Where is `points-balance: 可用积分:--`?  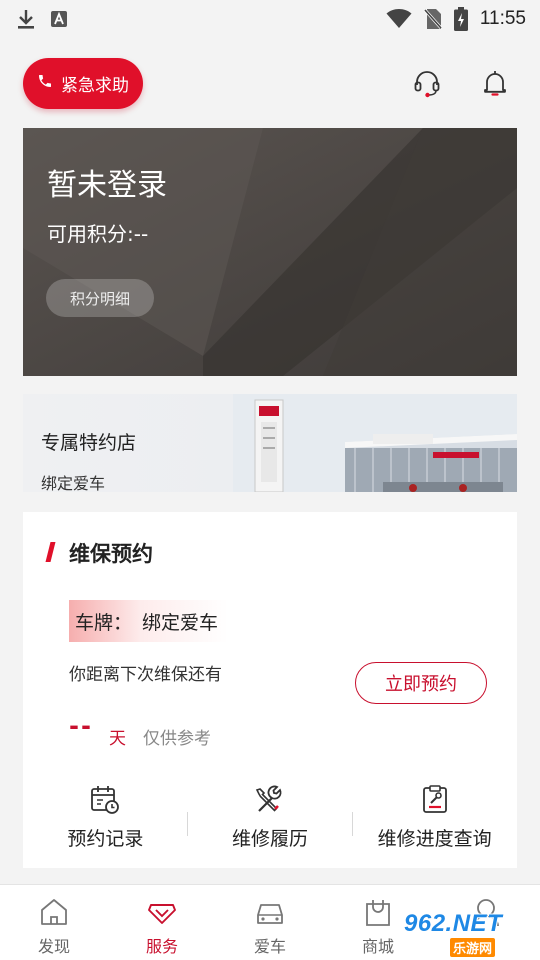 points-balance: 可用积分:-- is located at coordinates (98, 234).